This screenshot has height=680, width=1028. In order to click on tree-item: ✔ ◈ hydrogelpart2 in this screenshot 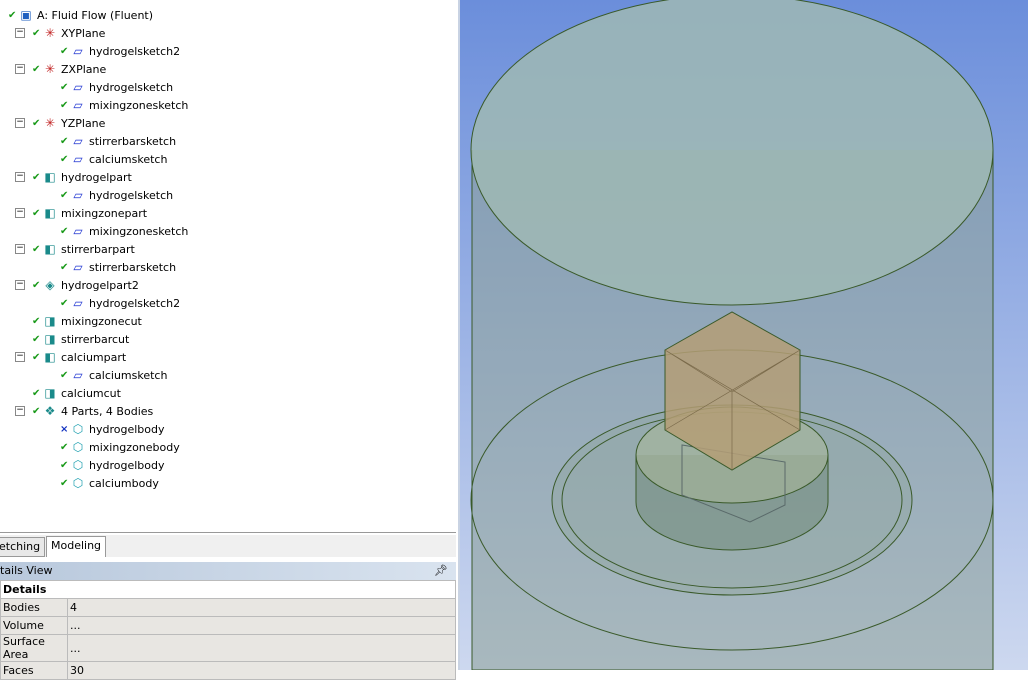, I will do `click(85, 285)`.